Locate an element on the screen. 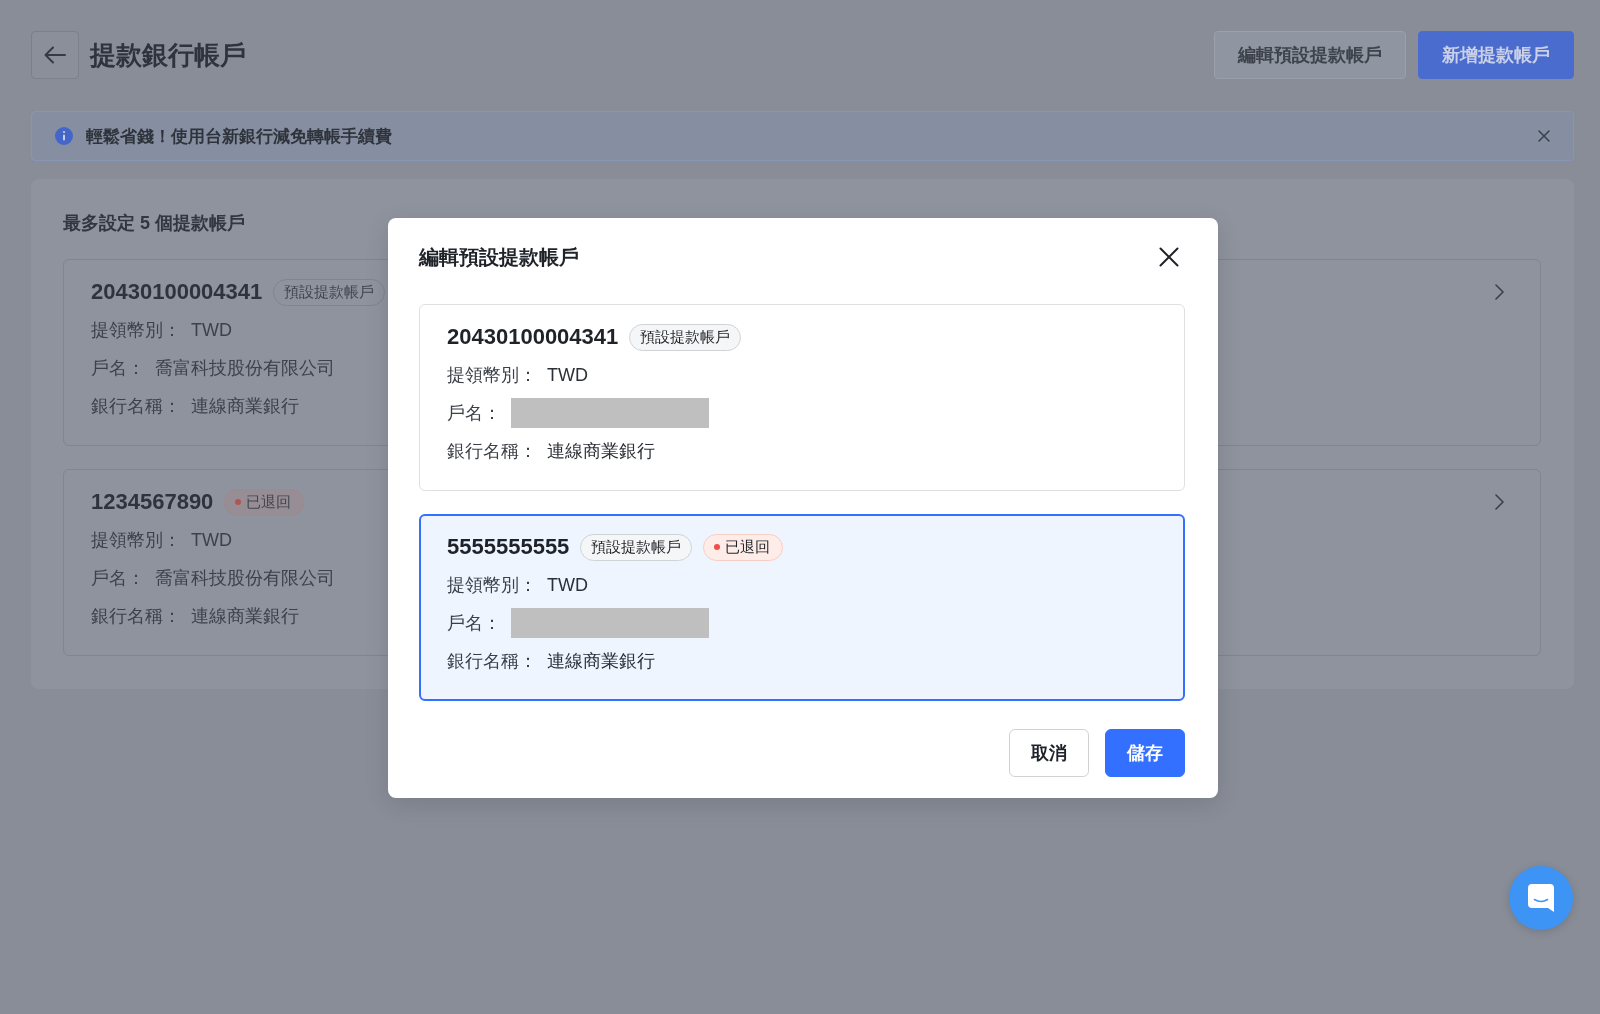 This screenshot has height=1014, width=1600. account-number: 5555555555 is located at coordinates (508, 547).